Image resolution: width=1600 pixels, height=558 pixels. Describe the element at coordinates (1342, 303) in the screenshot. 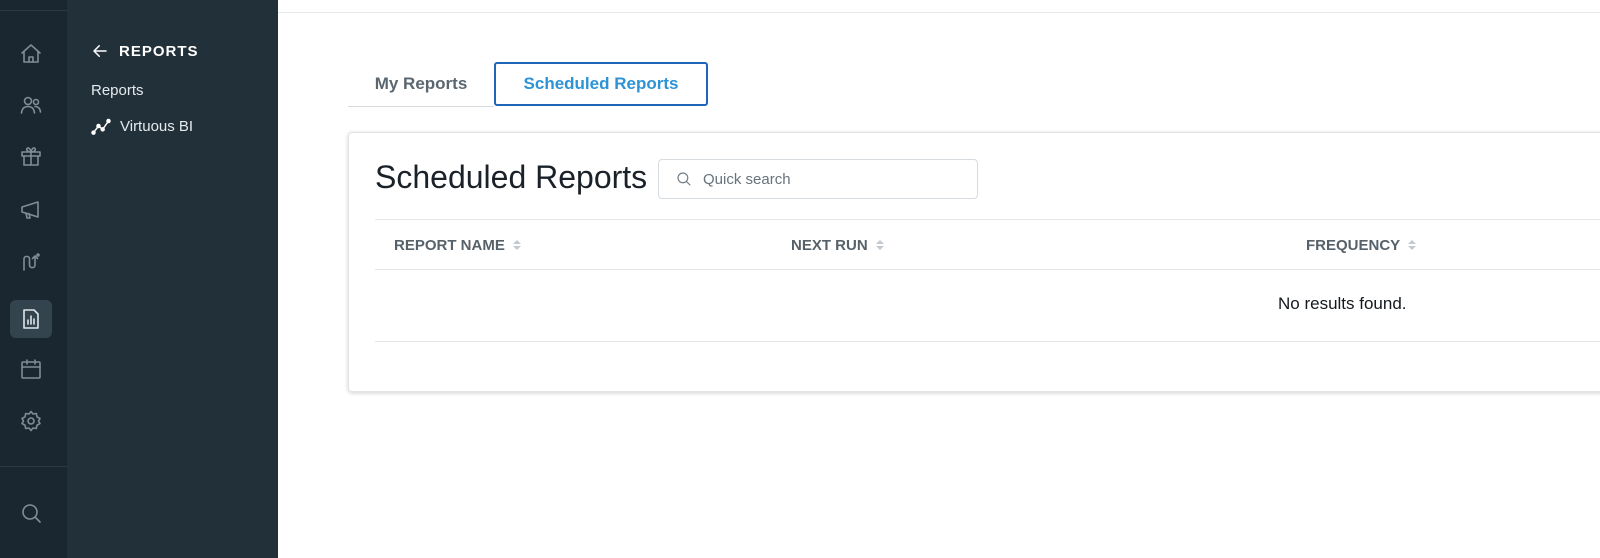

I see `empty-message: No results found.` at that location.